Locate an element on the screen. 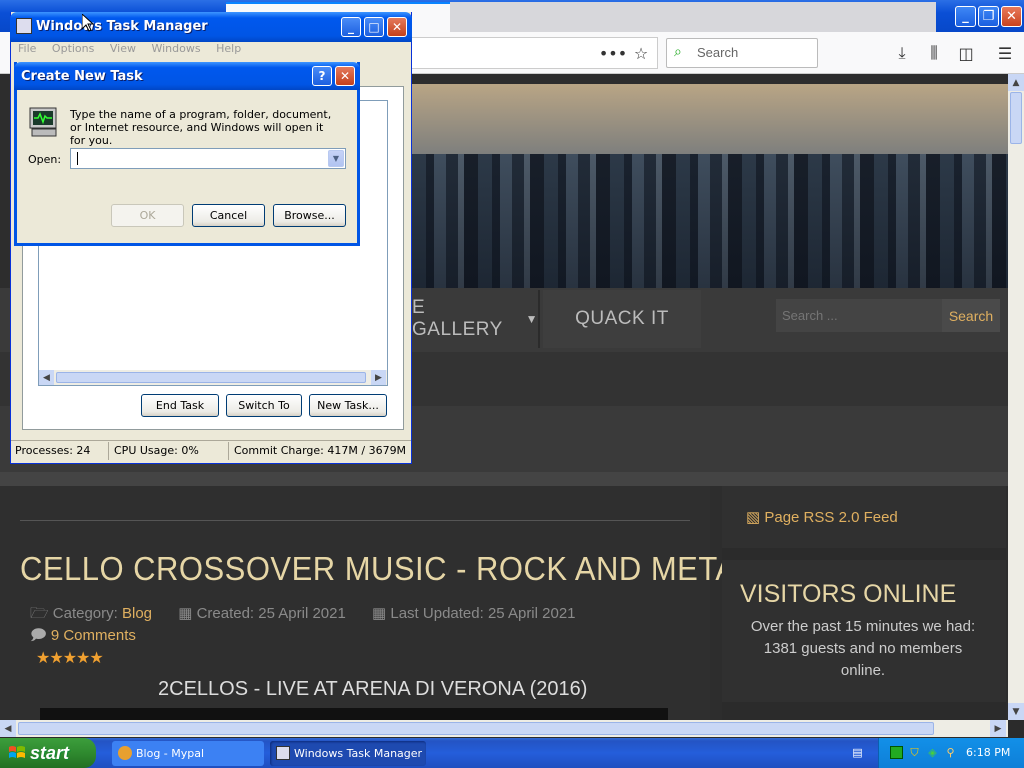  menu-view: View is located at coordinates (123, 48).